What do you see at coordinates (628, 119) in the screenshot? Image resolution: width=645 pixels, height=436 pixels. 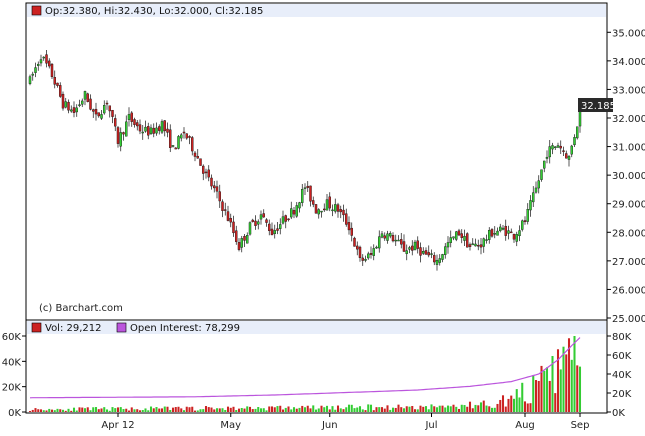 I see `price-y-tick-label: 32.000` at bounding box center [628, 119].